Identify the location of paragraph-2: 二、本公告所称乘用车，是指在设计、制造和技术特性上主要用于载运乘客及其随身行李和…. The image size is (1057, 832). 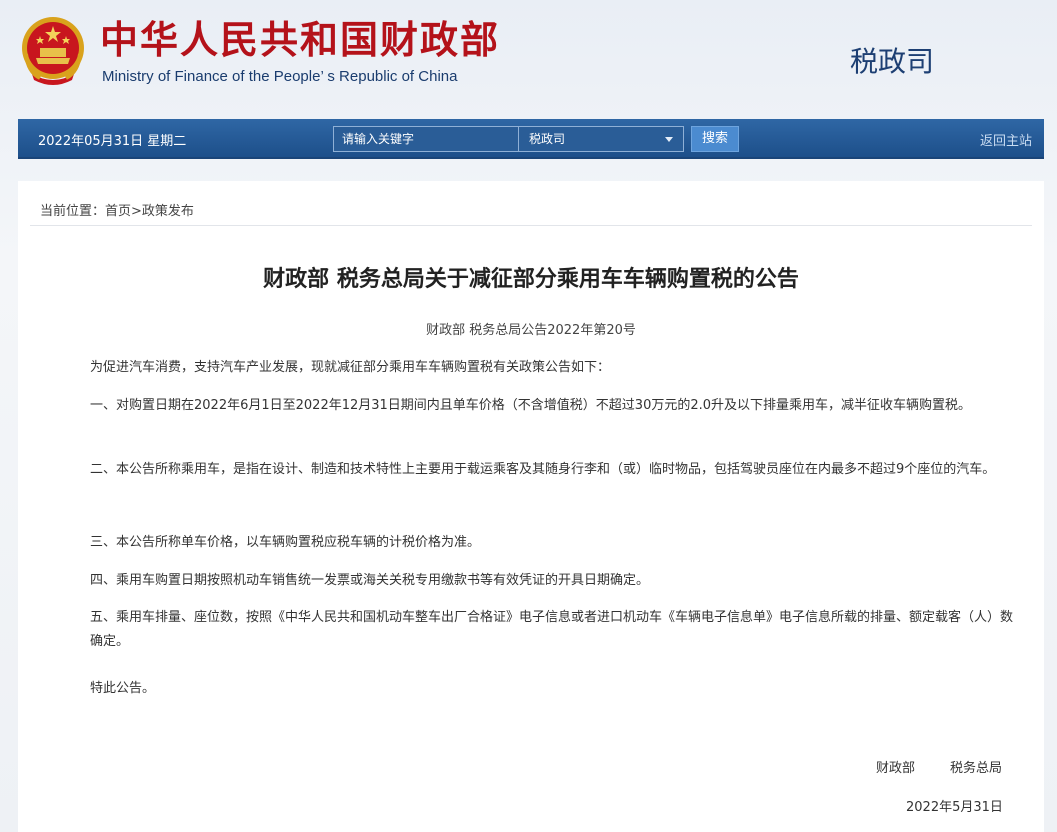
(540, 470).